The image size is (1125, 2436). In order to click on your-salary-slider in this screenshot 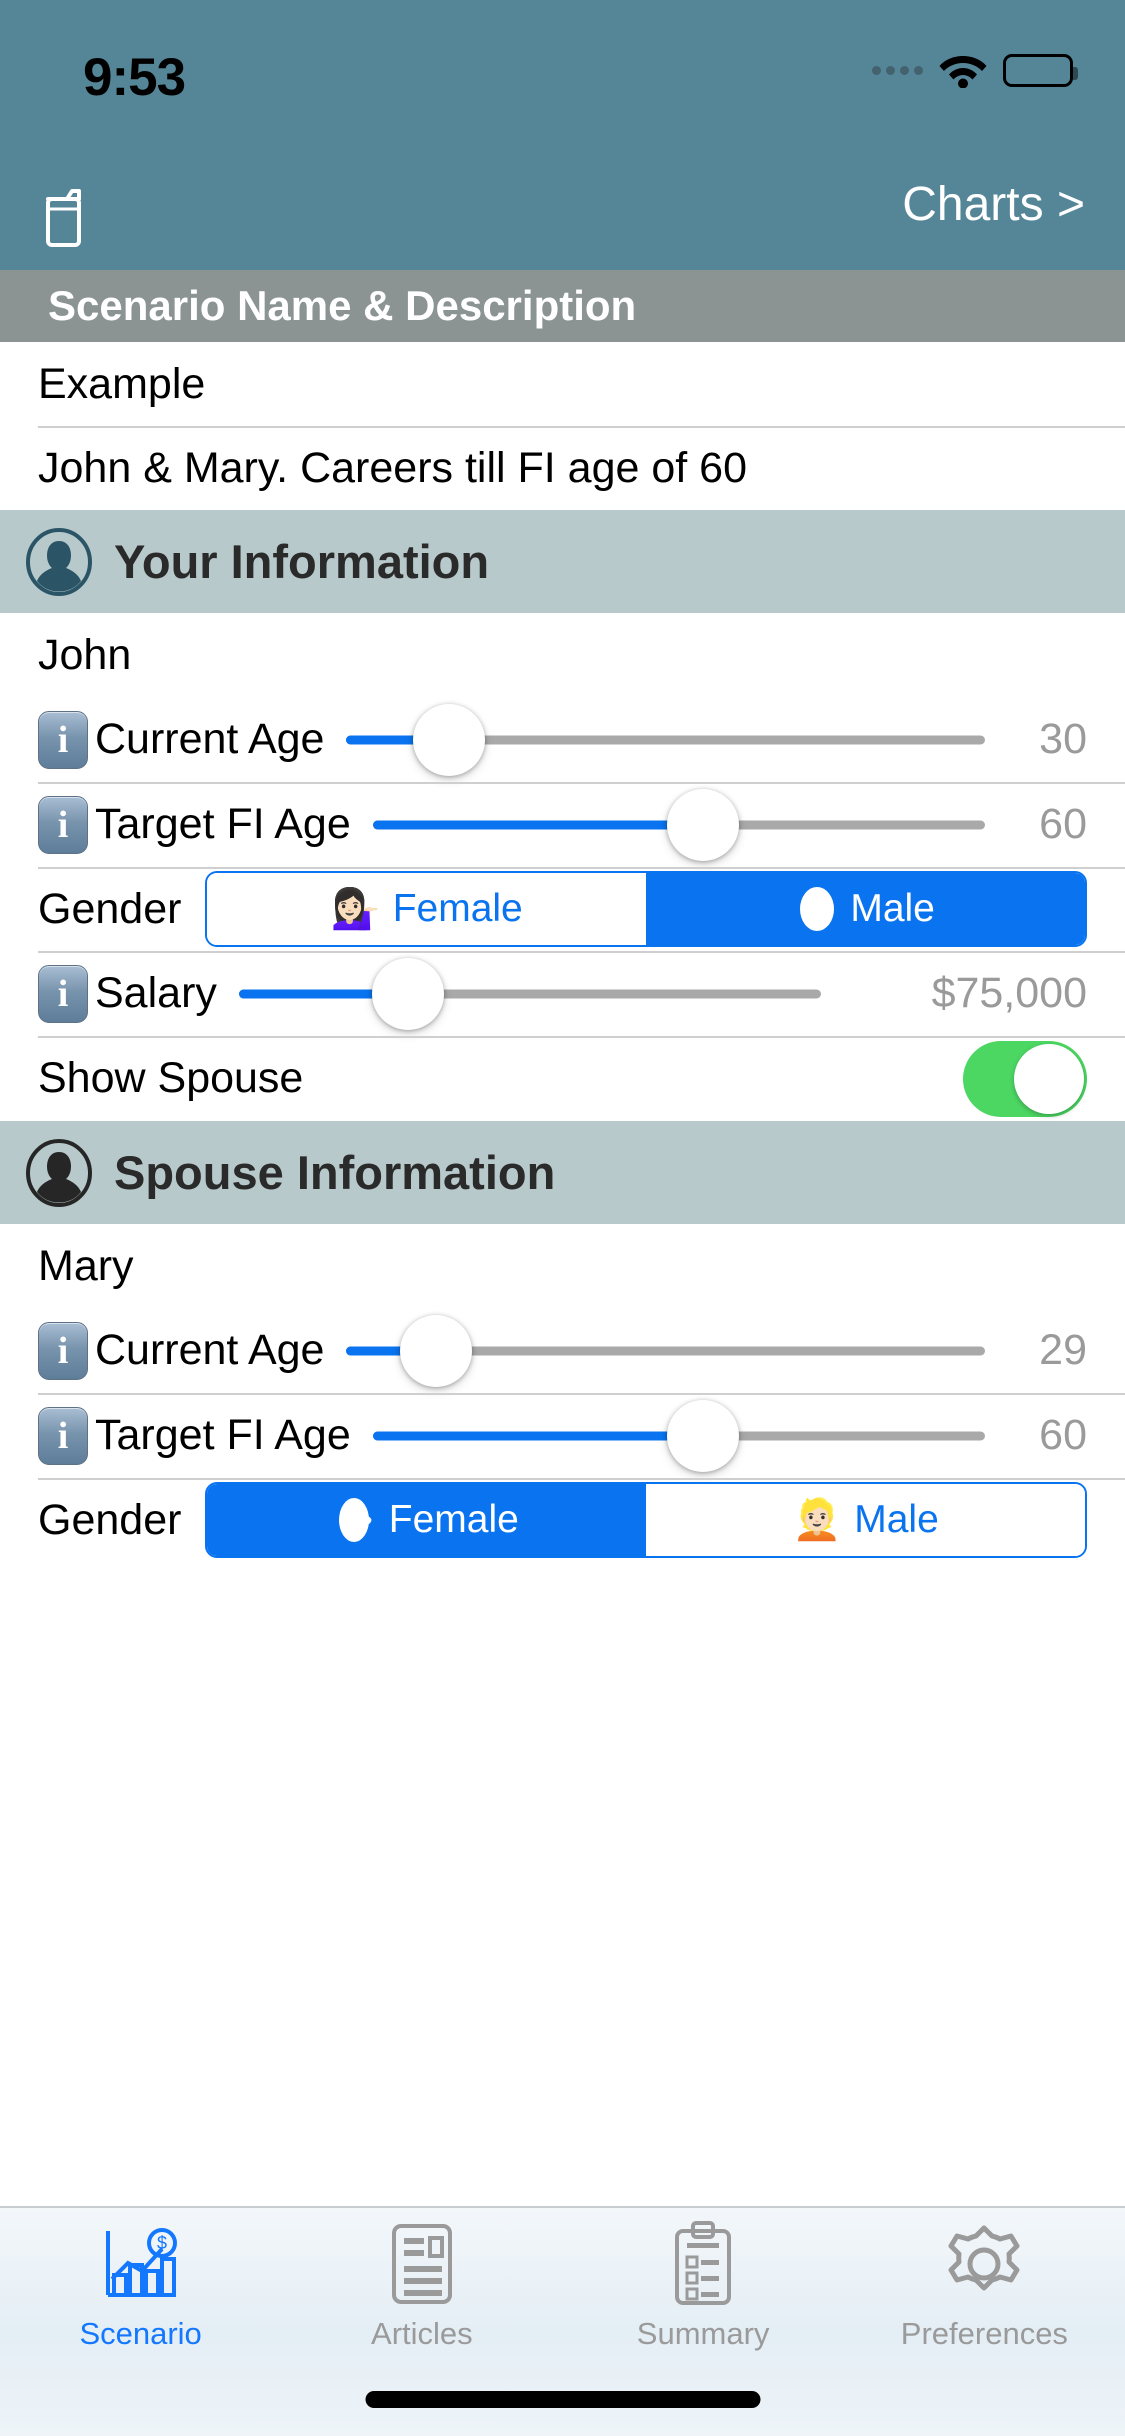, I will do `click(529, 994)`.